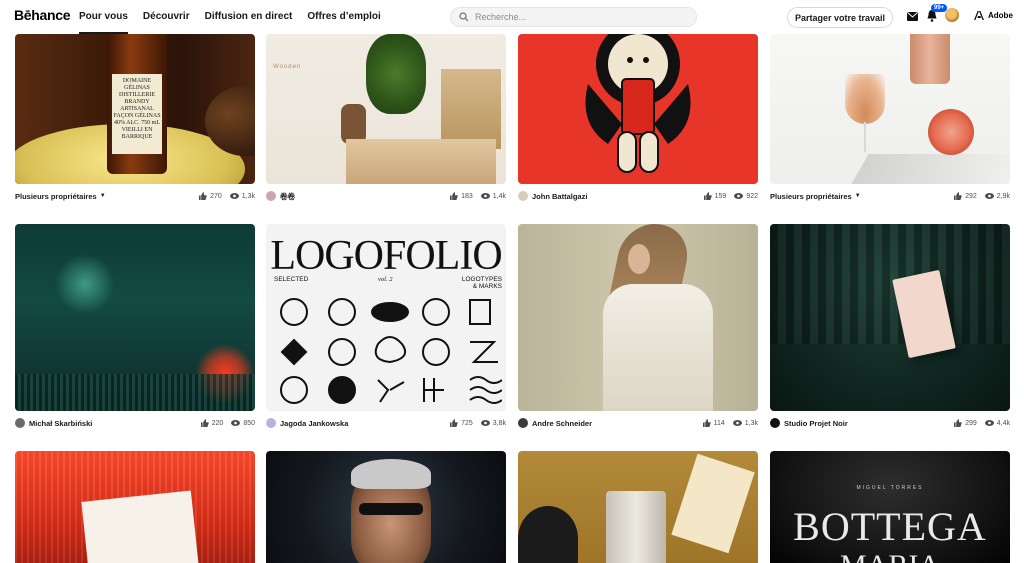 Image resolution: width=1024 pixels, height=563 pixels. I want to click on project-thumbnail: Wooden, so click(386, 109).